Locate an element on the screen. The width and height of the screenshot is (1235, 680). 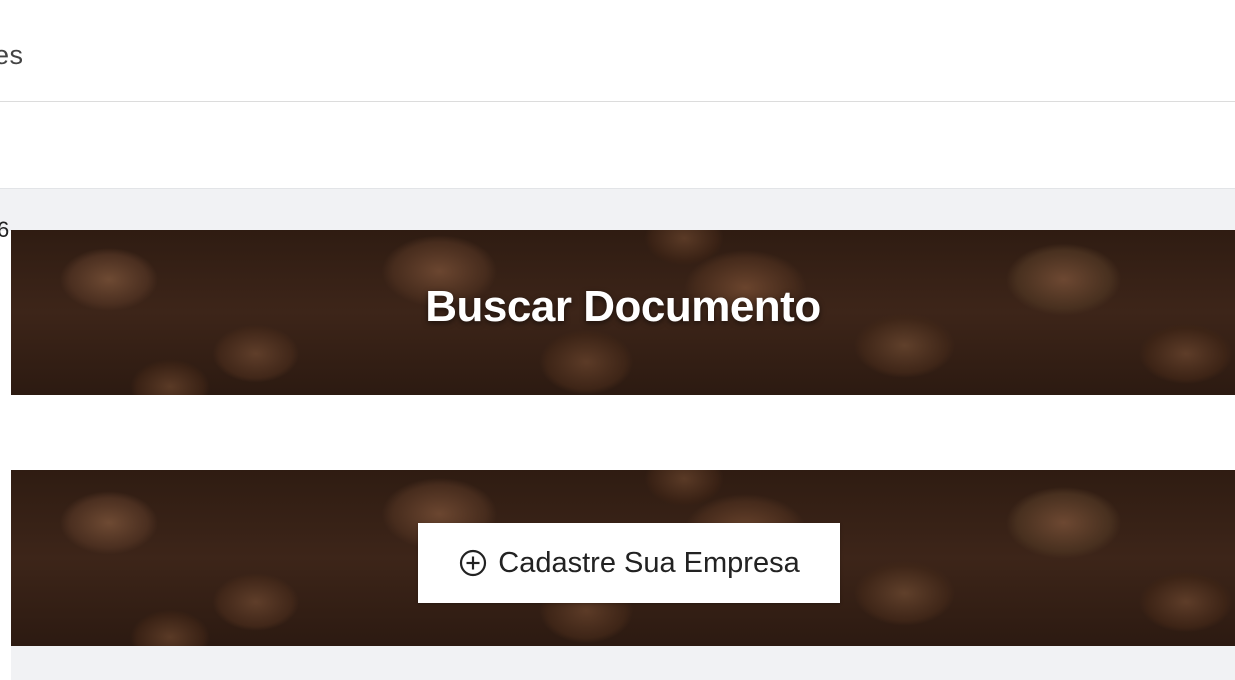
header-title: es is located at coordinates (12, 55).